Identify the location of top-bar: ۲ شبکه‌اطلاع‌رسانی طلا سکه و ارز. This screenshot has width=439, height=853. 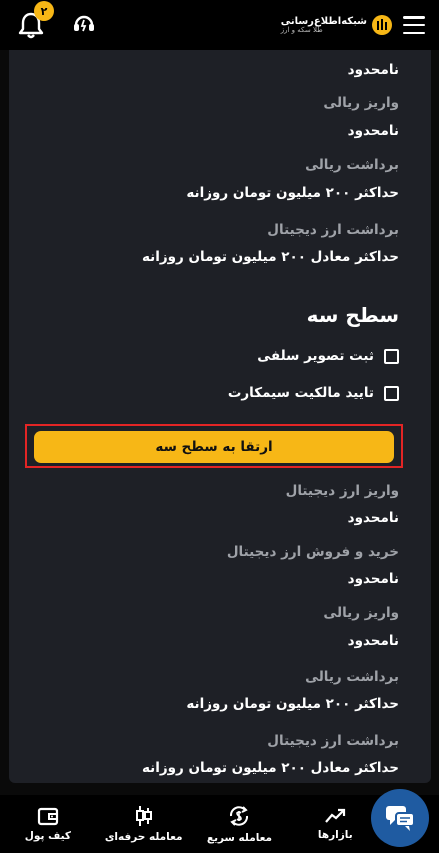
(219, 25).